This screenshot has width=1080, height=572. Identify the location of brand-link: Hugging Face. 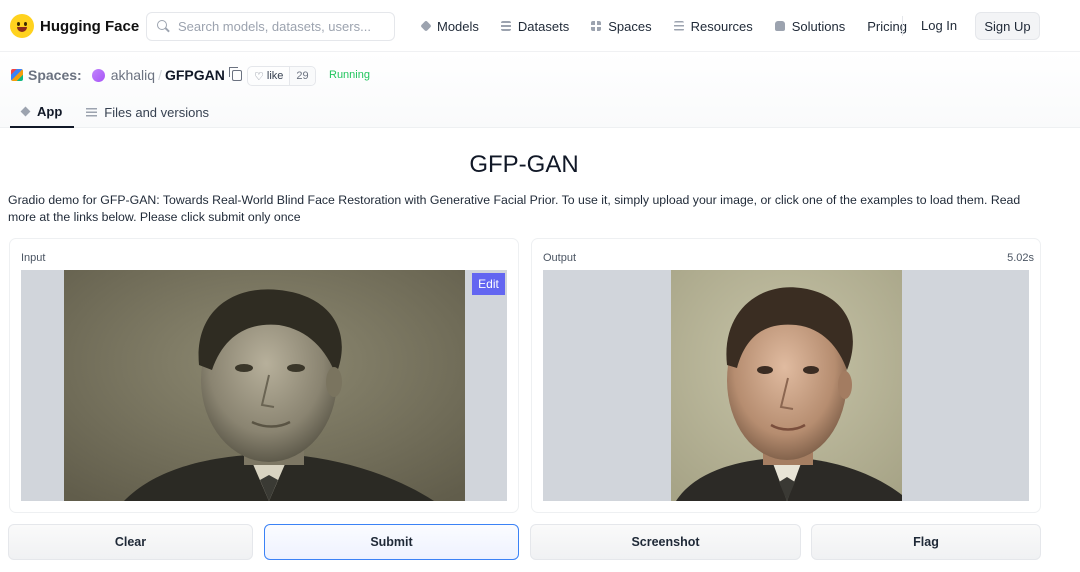
(74, 26).